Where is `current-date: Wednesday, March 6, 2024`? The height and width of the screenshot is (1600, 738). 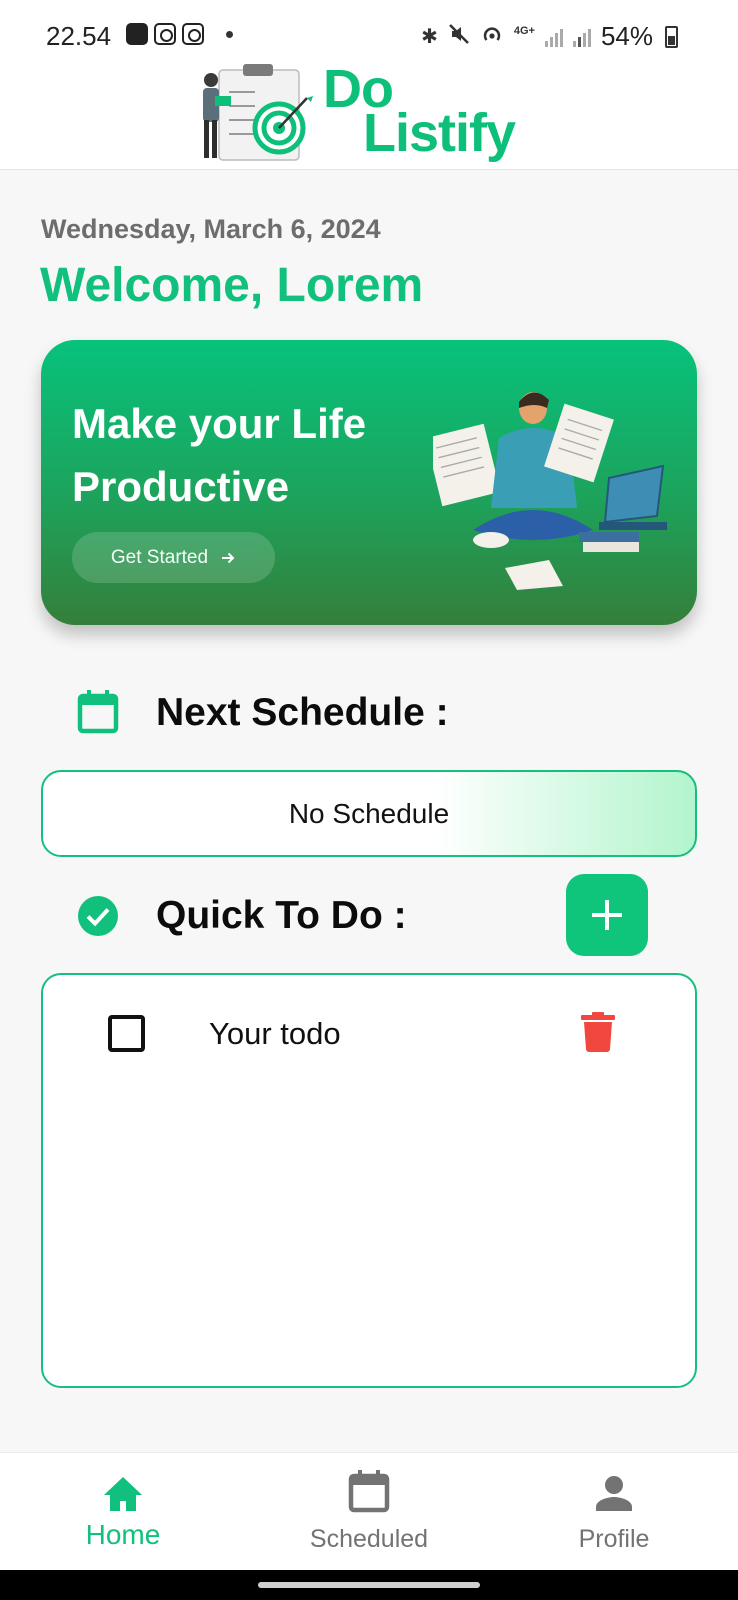 current-date: Wednesday, March 6, 2024 is located at coordinates (211, 229).